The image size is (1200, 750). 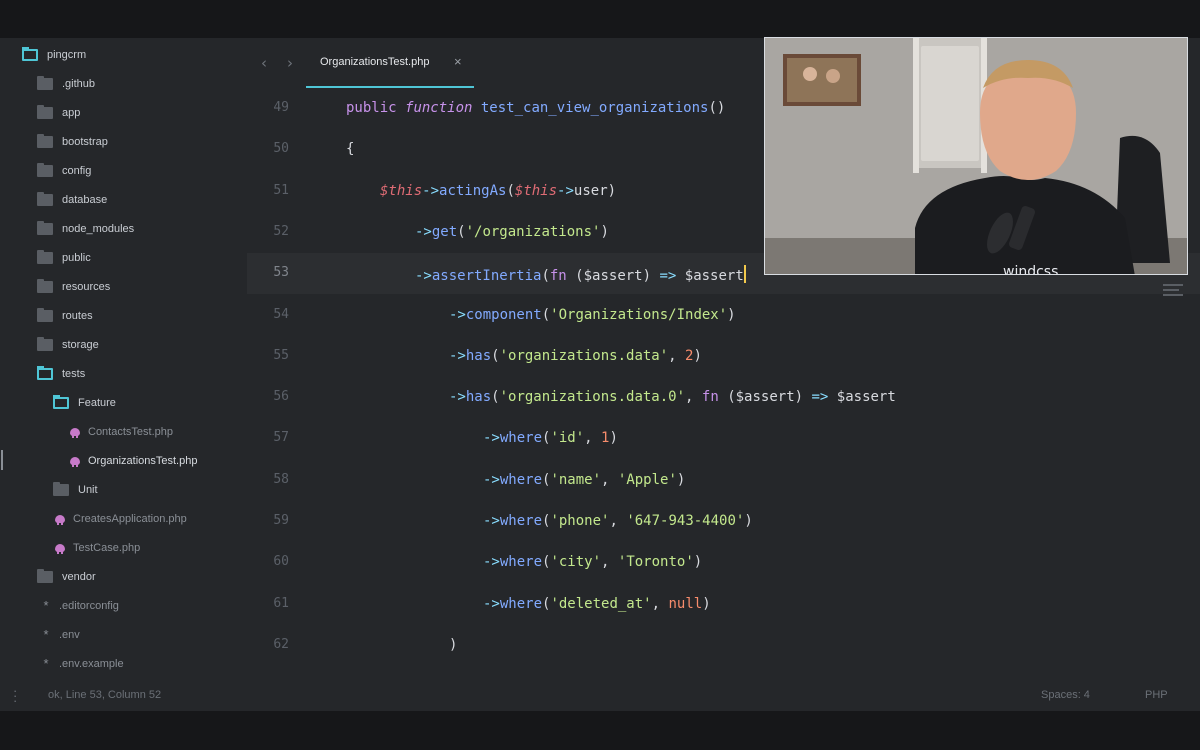 I want to click on tab-organizations-test: OrganizationsTest.php ×, so click(x=390, y=63).